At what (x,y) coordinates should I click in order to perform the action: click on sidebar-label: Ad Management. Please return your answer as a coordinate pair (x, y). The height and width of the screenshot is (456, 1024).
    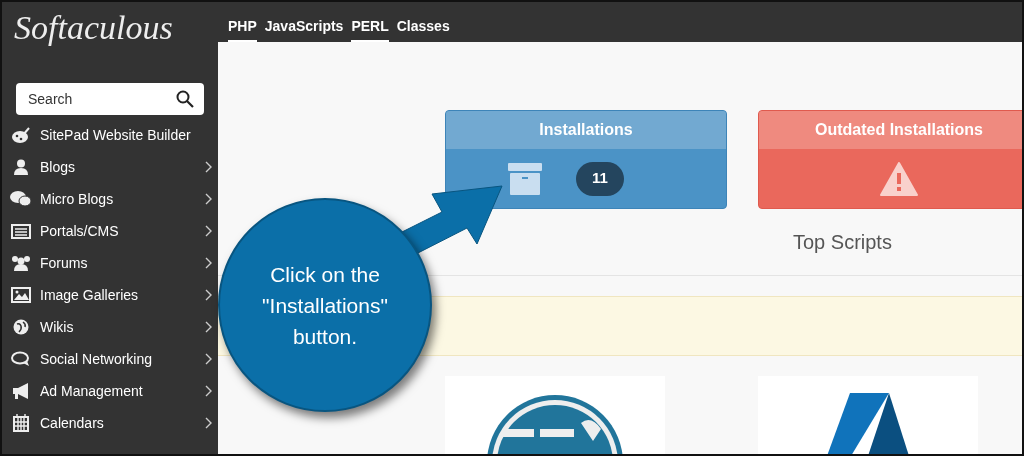
    Looking at the image, I should click on (92, 391).